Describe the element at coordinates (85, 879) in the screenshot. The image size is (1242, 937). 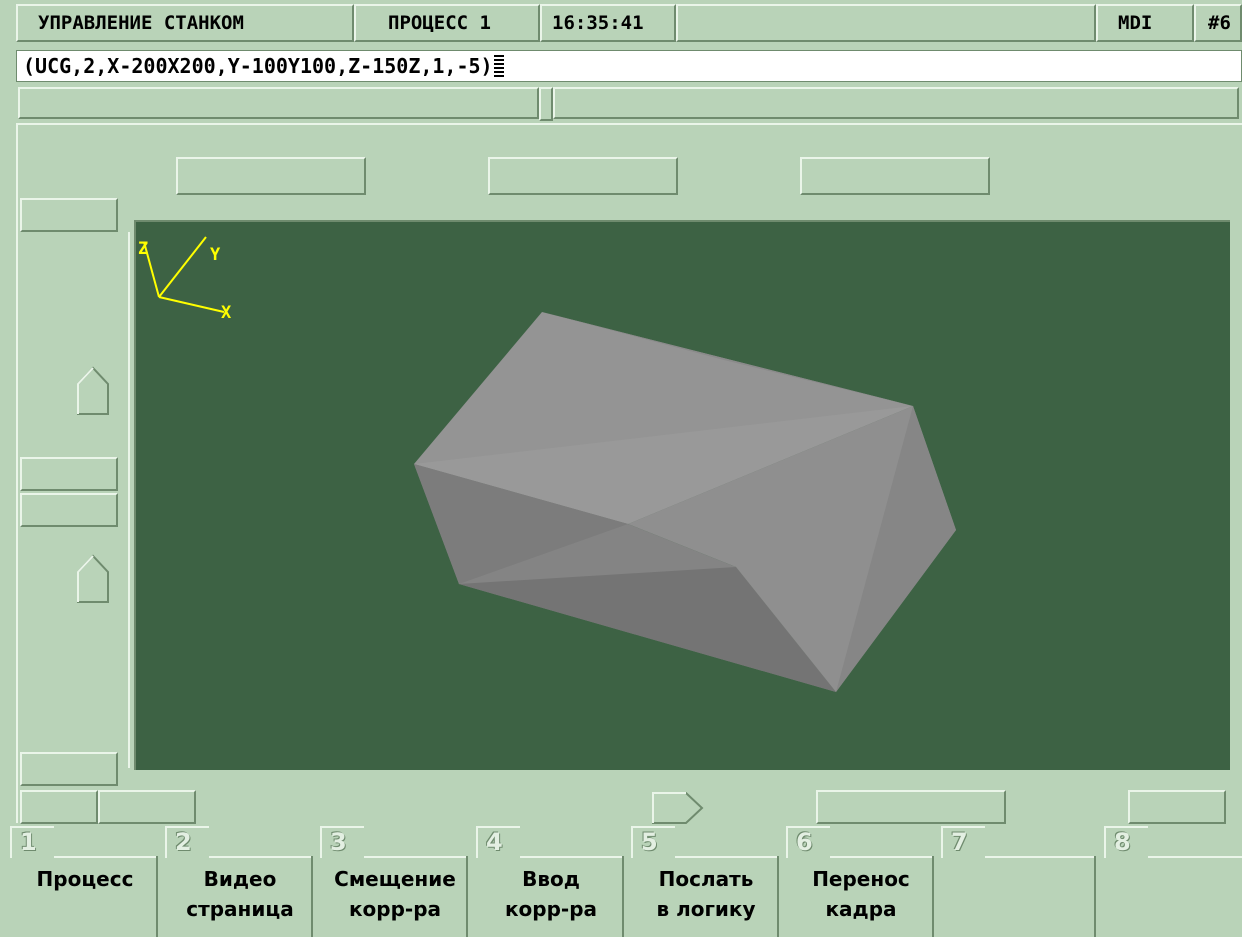
I see `softkey-1-label: Процесс` at that location.